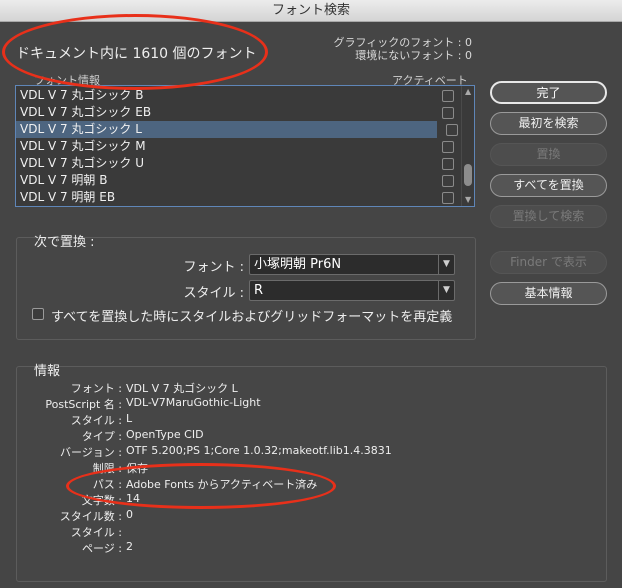  I want to click on info-key: バージョン :, so click(91, 452).